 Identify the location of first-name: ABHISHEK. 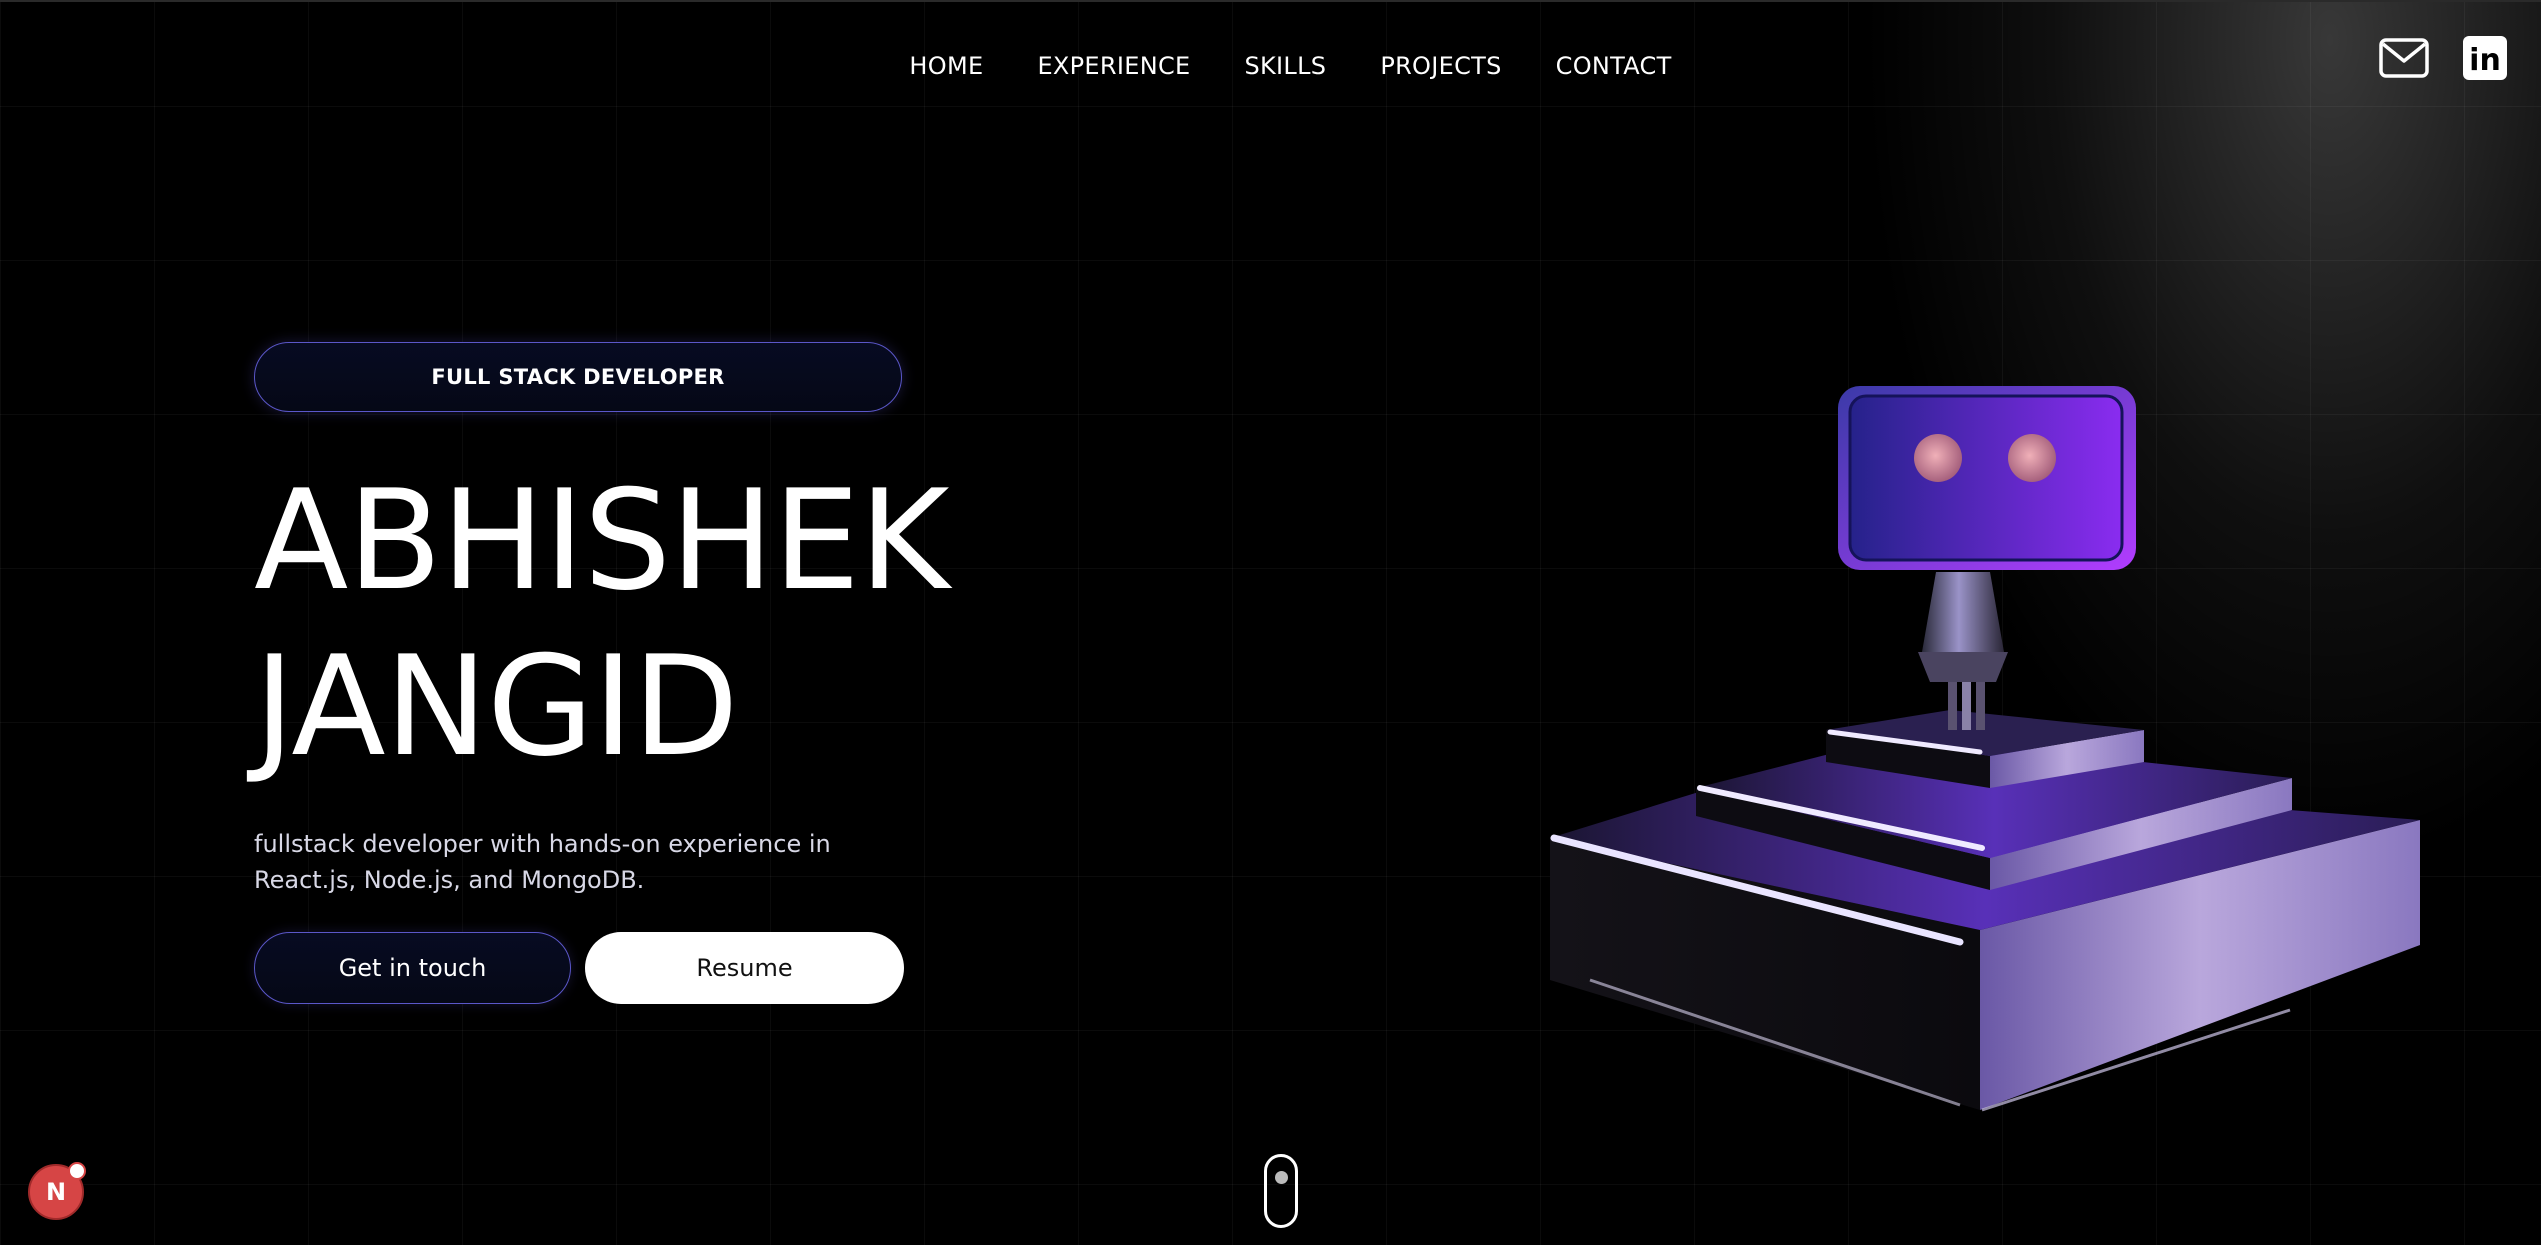
(602, 540).